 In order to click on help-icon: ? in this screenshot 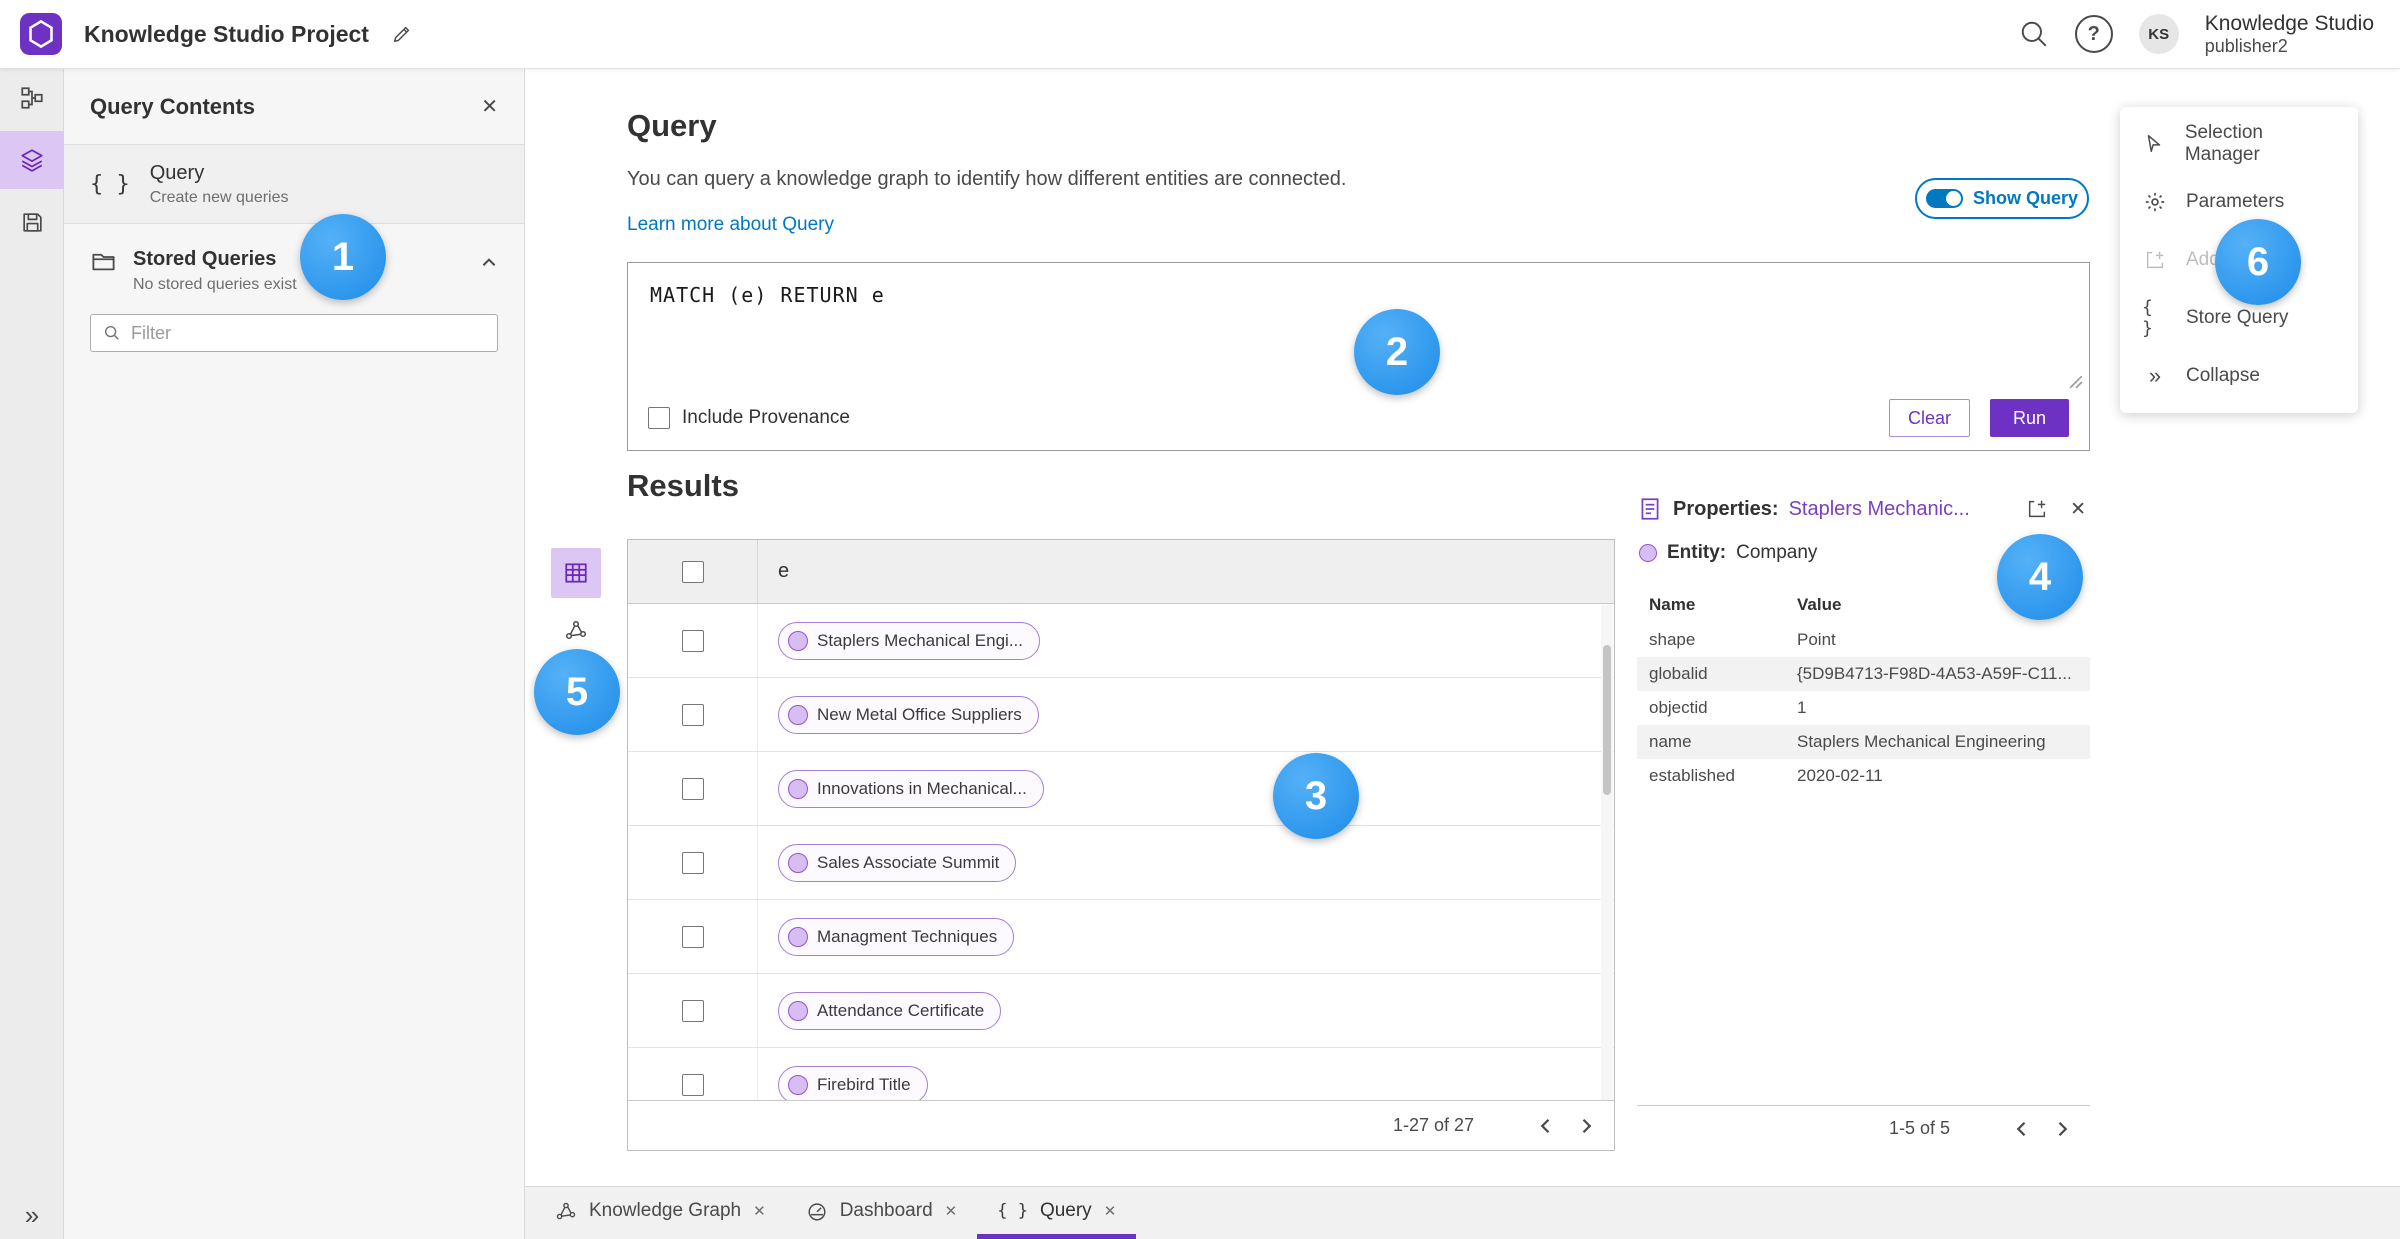, I will do `click(2093, 34)`.